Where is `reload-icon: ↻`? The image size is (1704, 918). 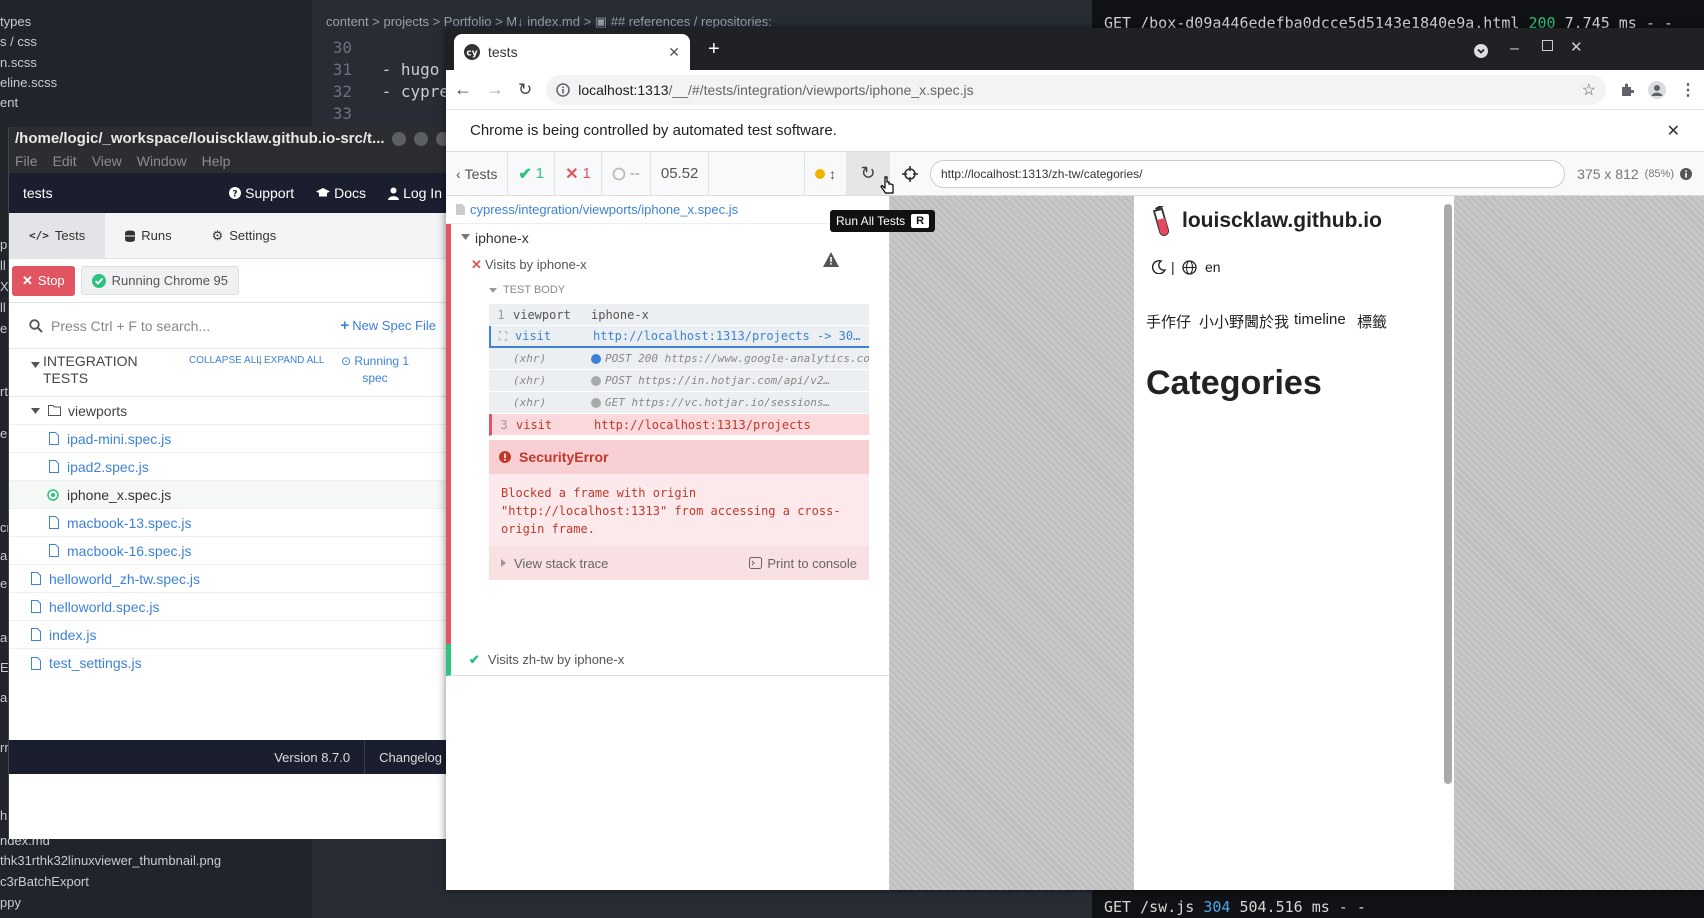
reload-icon: ↻ is located at coordinates (525, 90).